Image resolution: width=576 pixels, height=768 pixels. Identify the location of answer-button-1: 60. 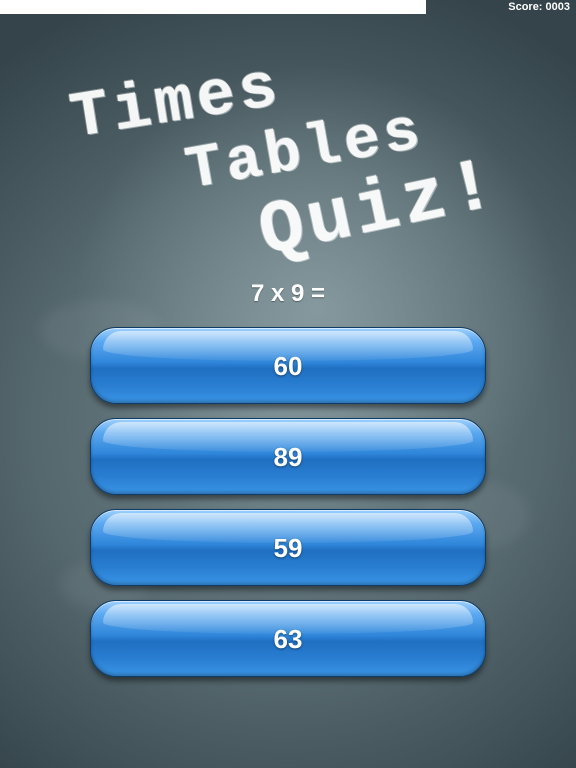
(288, 365).